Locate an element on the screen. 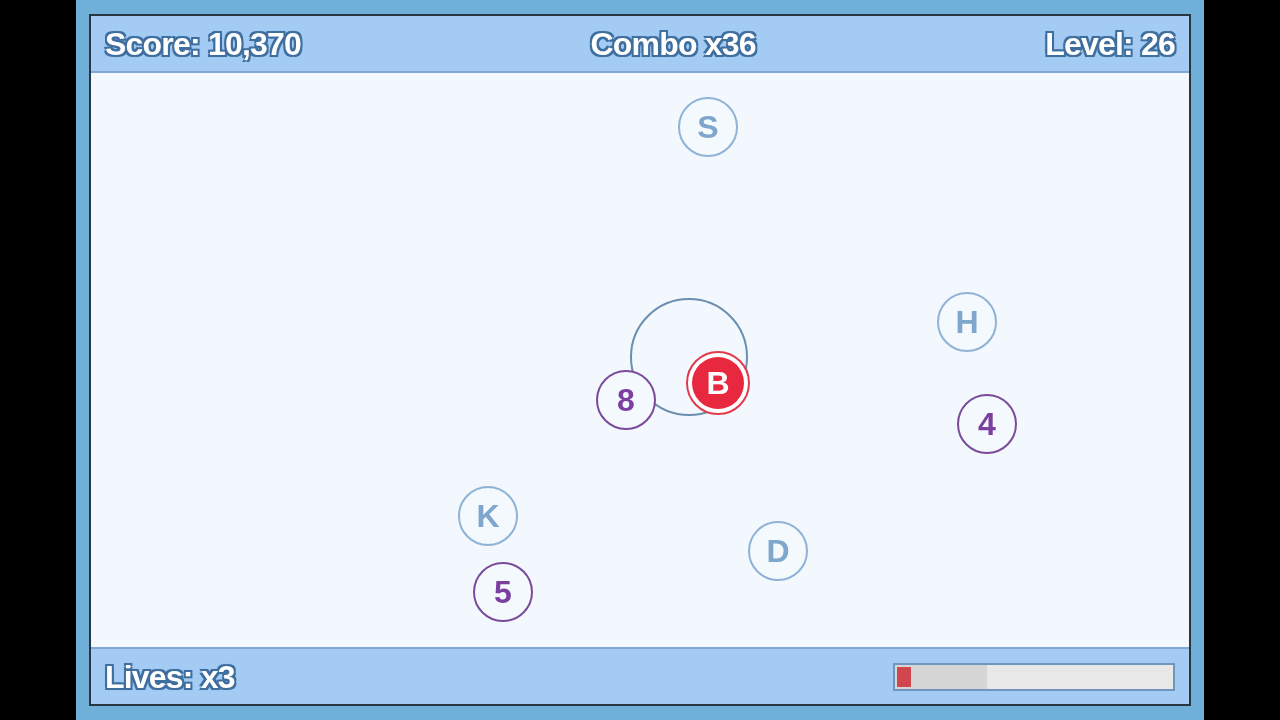 The height and width of the screenshot is (720, 1280). bubble-letter: B is located at coordinates (718, 383).